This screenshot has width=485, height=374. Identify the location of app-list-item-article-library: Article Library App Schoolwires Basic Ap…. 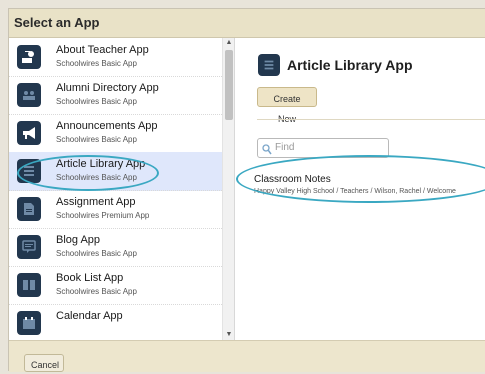
(115, 171).